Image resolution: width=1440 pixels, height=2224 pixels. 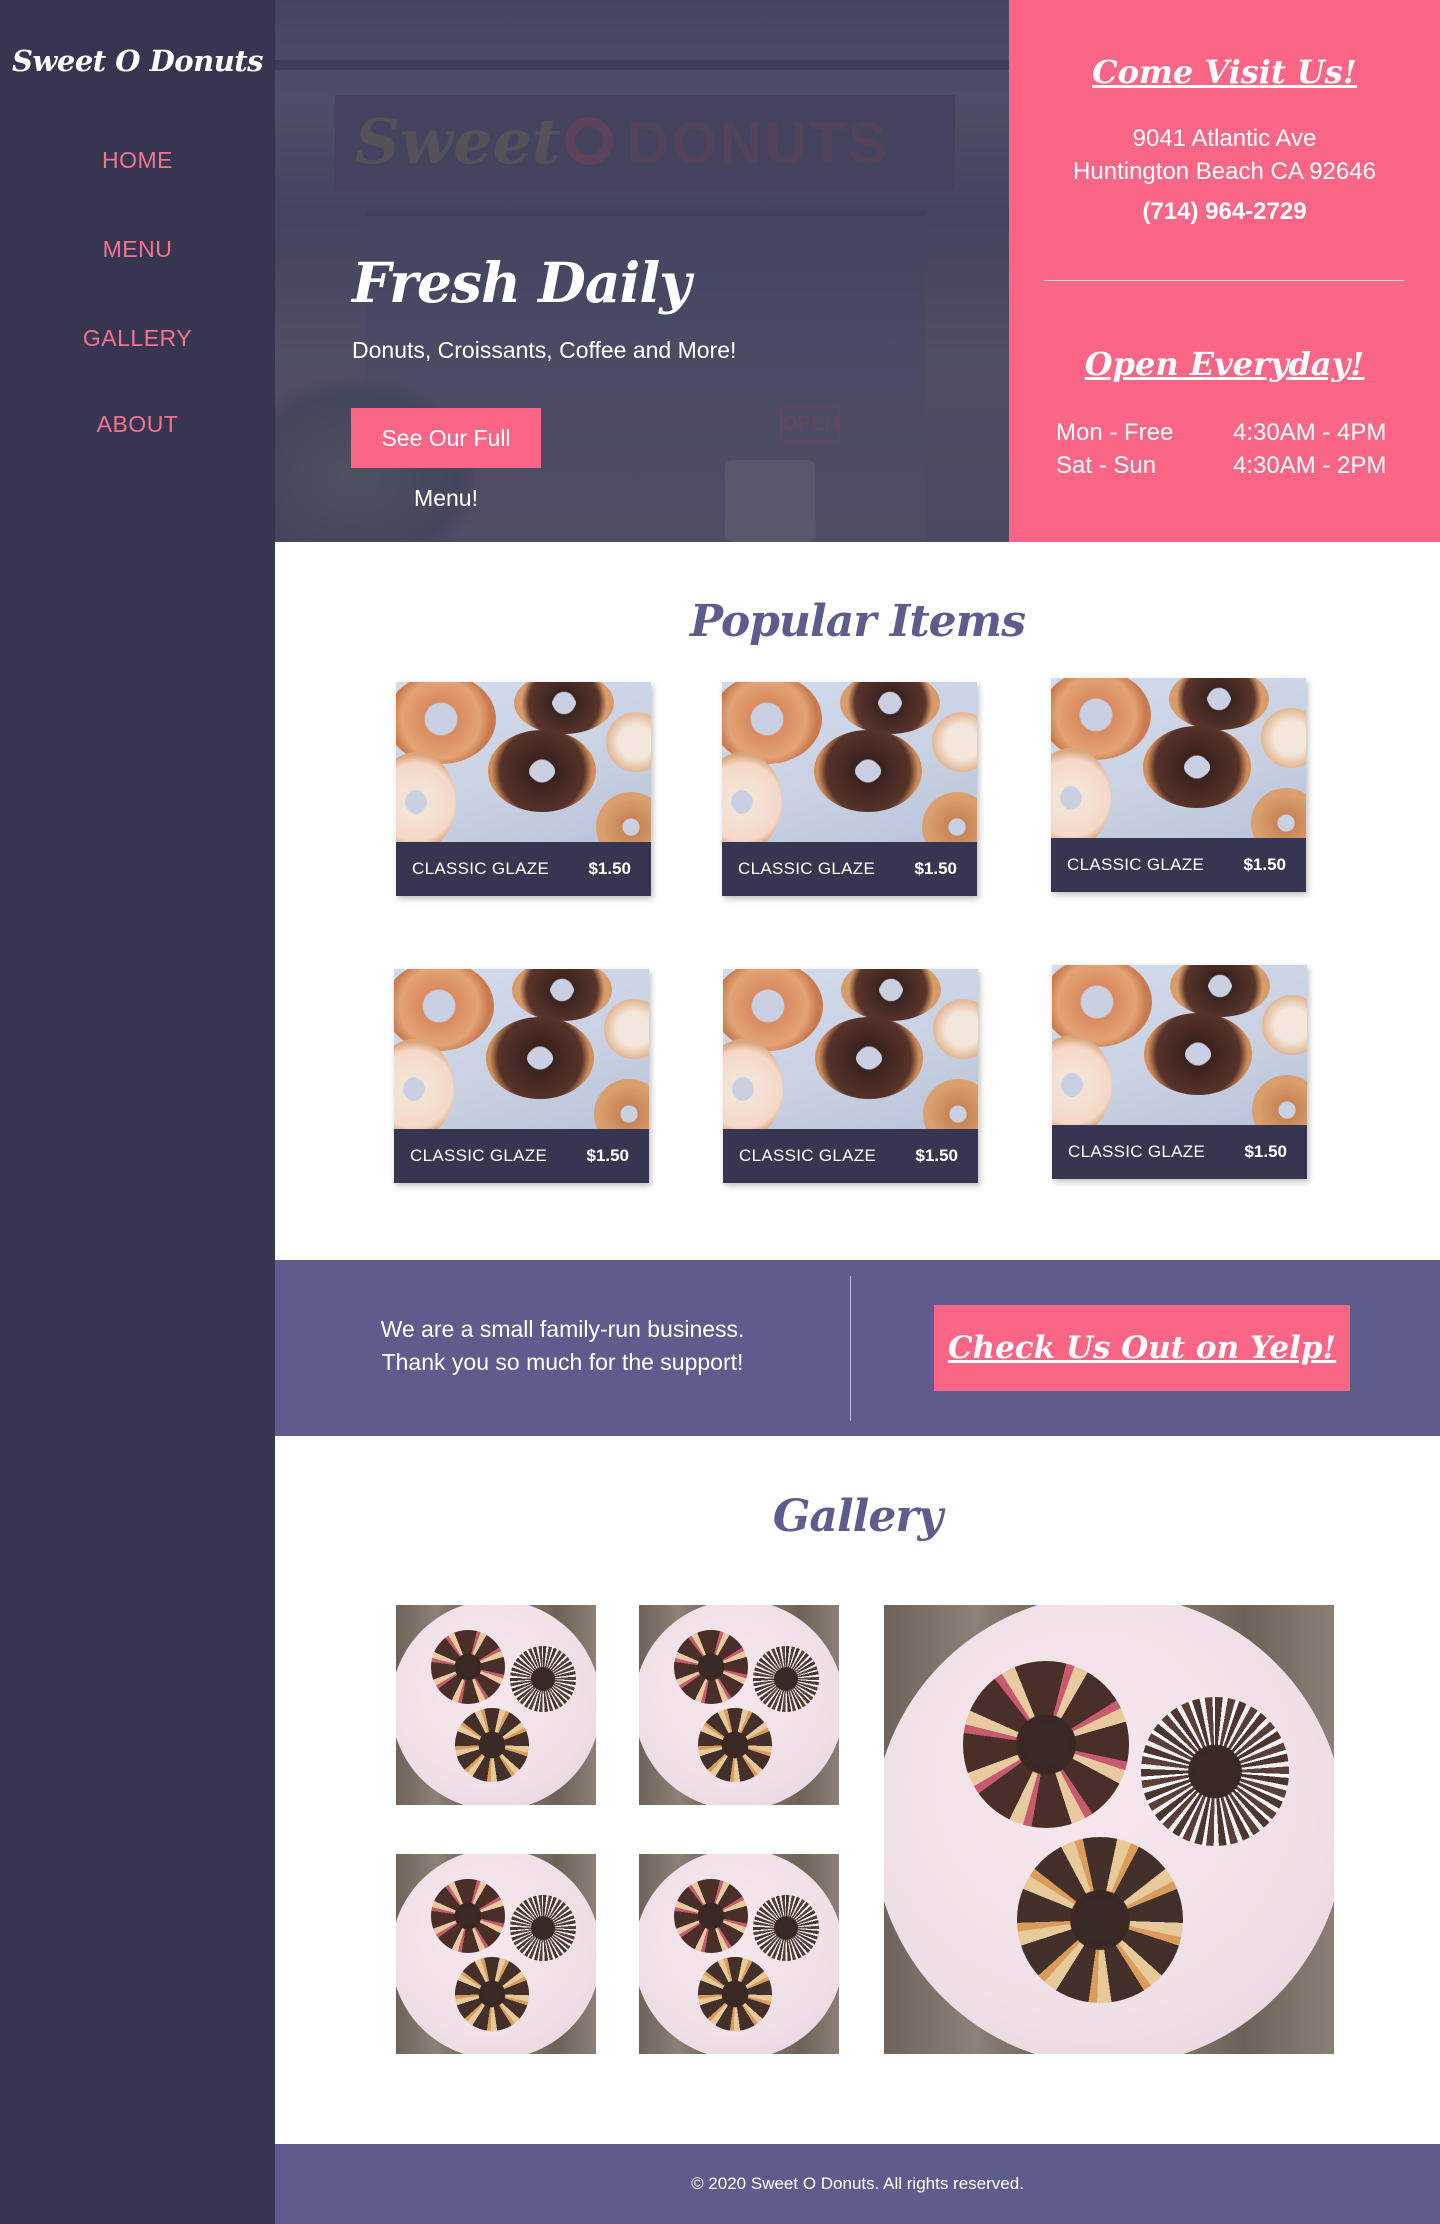 I want to click on banner-line1: We are a small family-run business., so click(x=562, y=1329).